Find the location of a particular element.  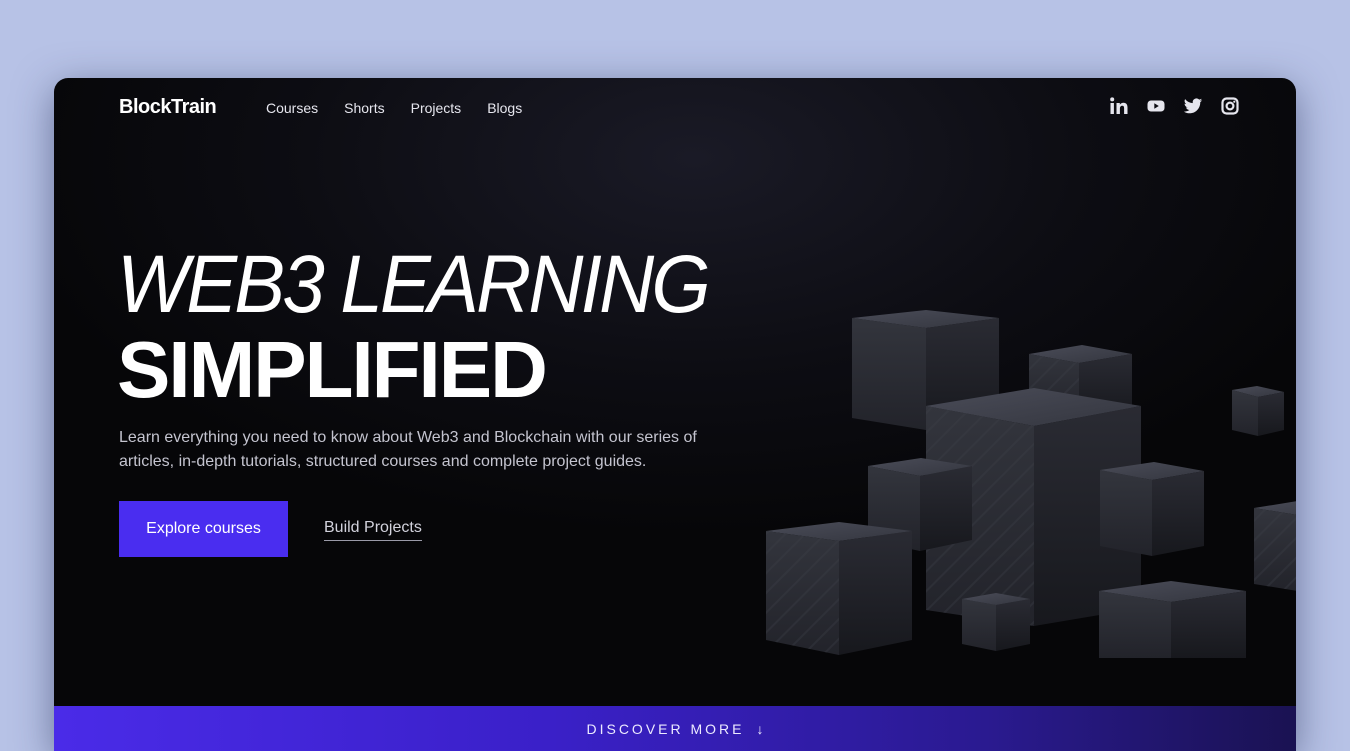

nav-links: Courses Shorts Projects Blogs is located at coordinates (394, 108).